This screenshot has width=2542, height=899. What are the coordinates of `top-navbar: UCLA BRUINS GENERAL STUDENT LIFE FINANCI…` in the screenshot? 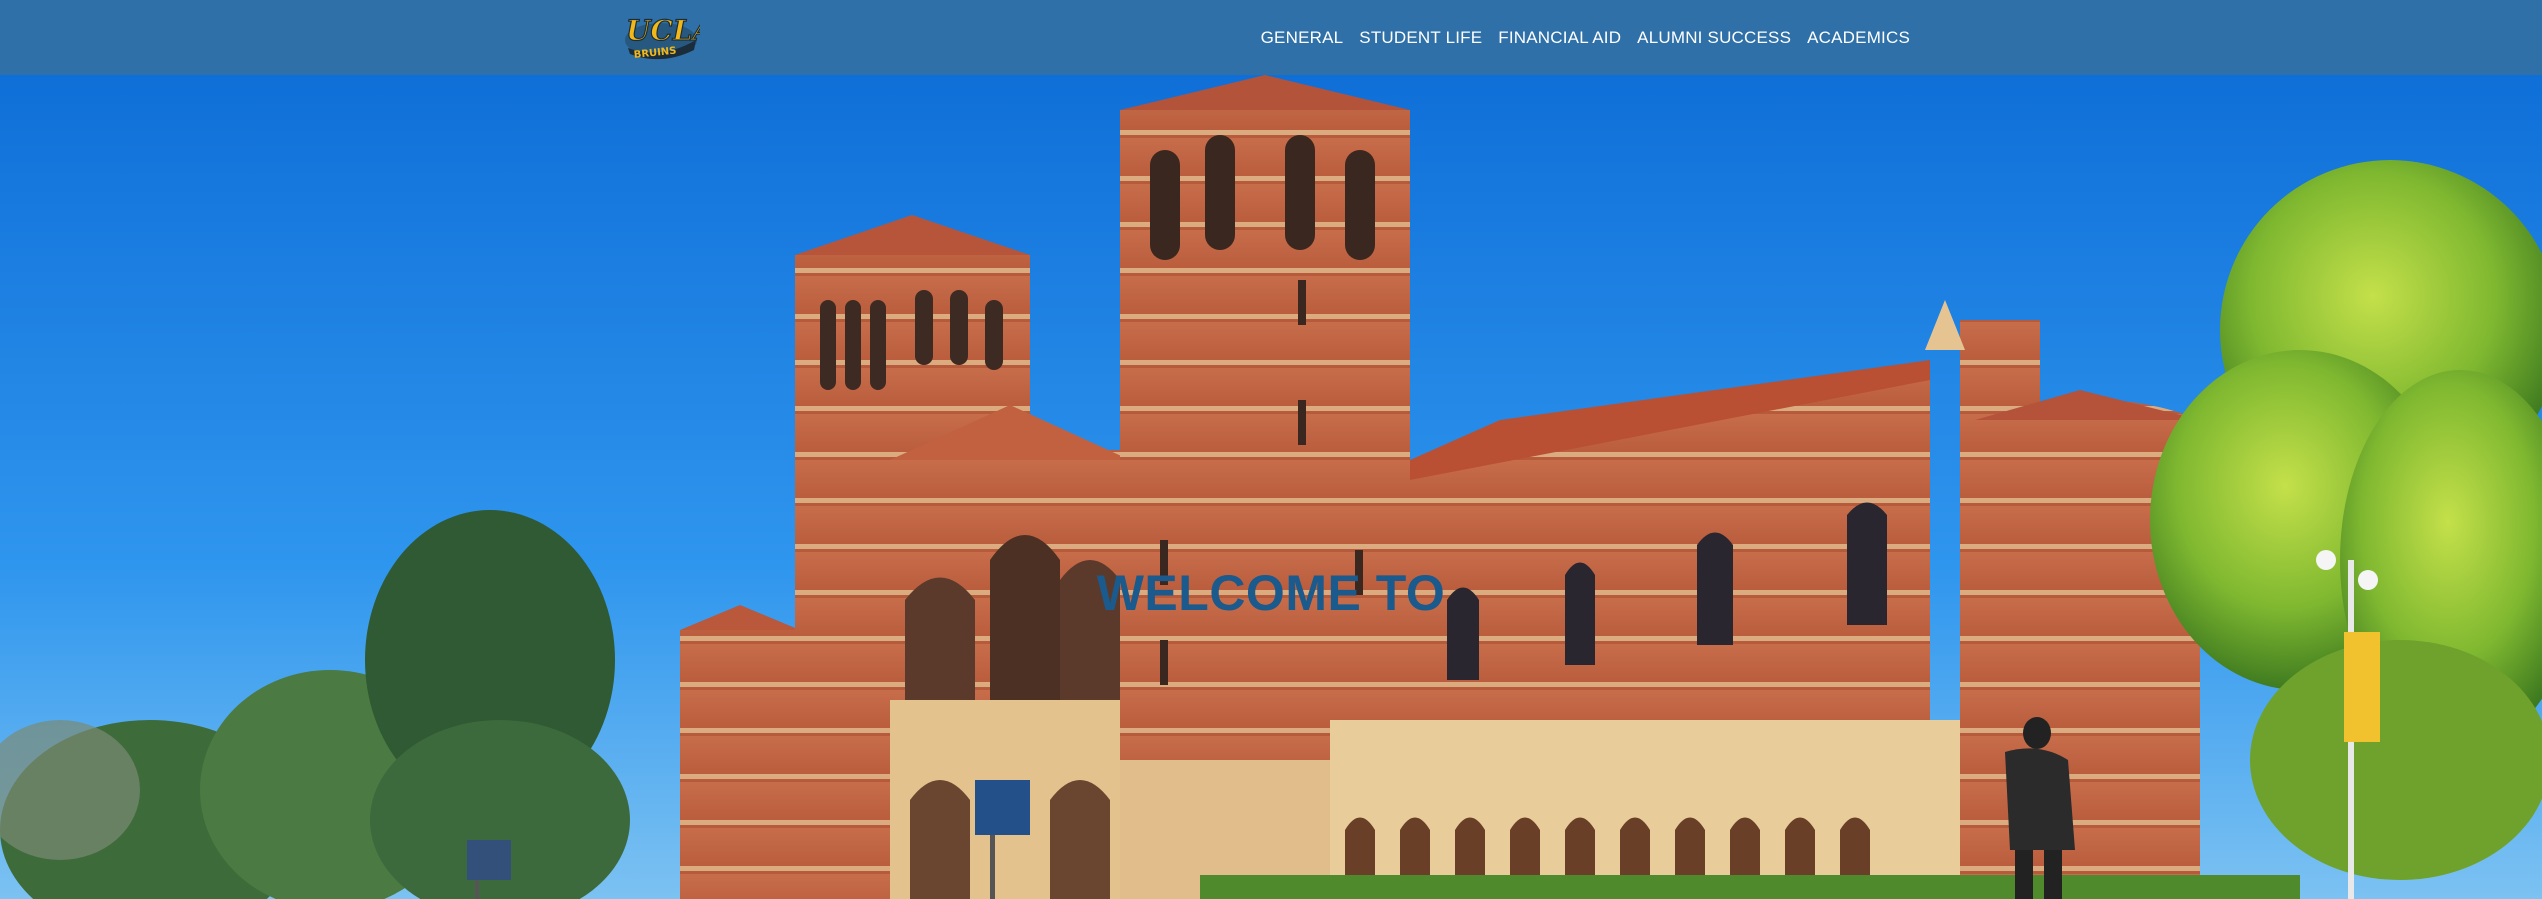 It's located at (1271, 37).